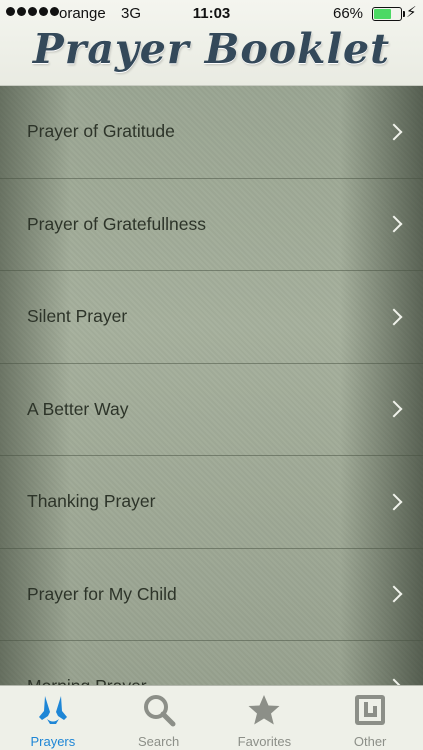 This screenshot has width=423, height=750. Describe the element at coordinates (211, 132) in the screenshot. I see `list-item: Prayer of Gratitude` at that location.